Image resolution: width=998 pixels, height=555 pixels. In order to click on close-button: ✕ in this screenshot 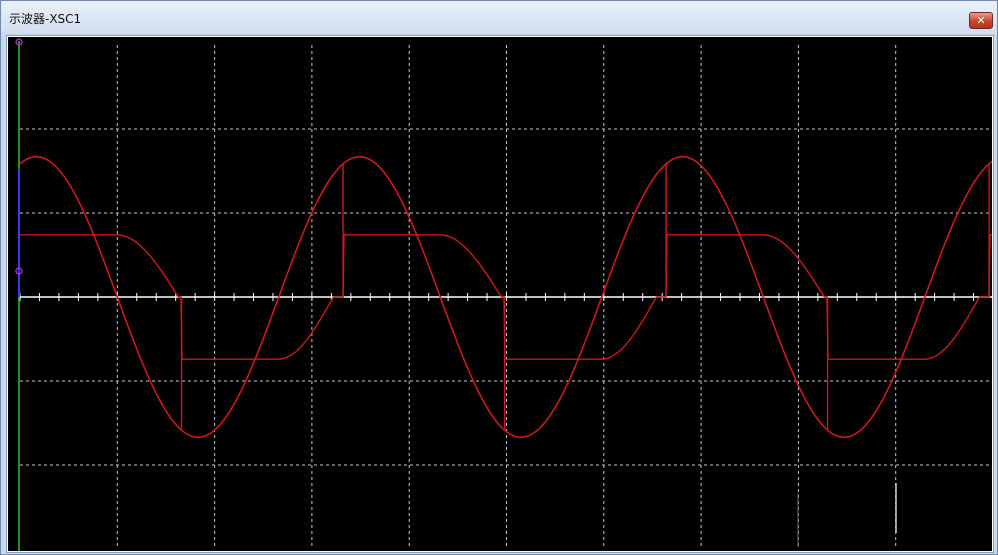, I will do `click(981, 20)`.